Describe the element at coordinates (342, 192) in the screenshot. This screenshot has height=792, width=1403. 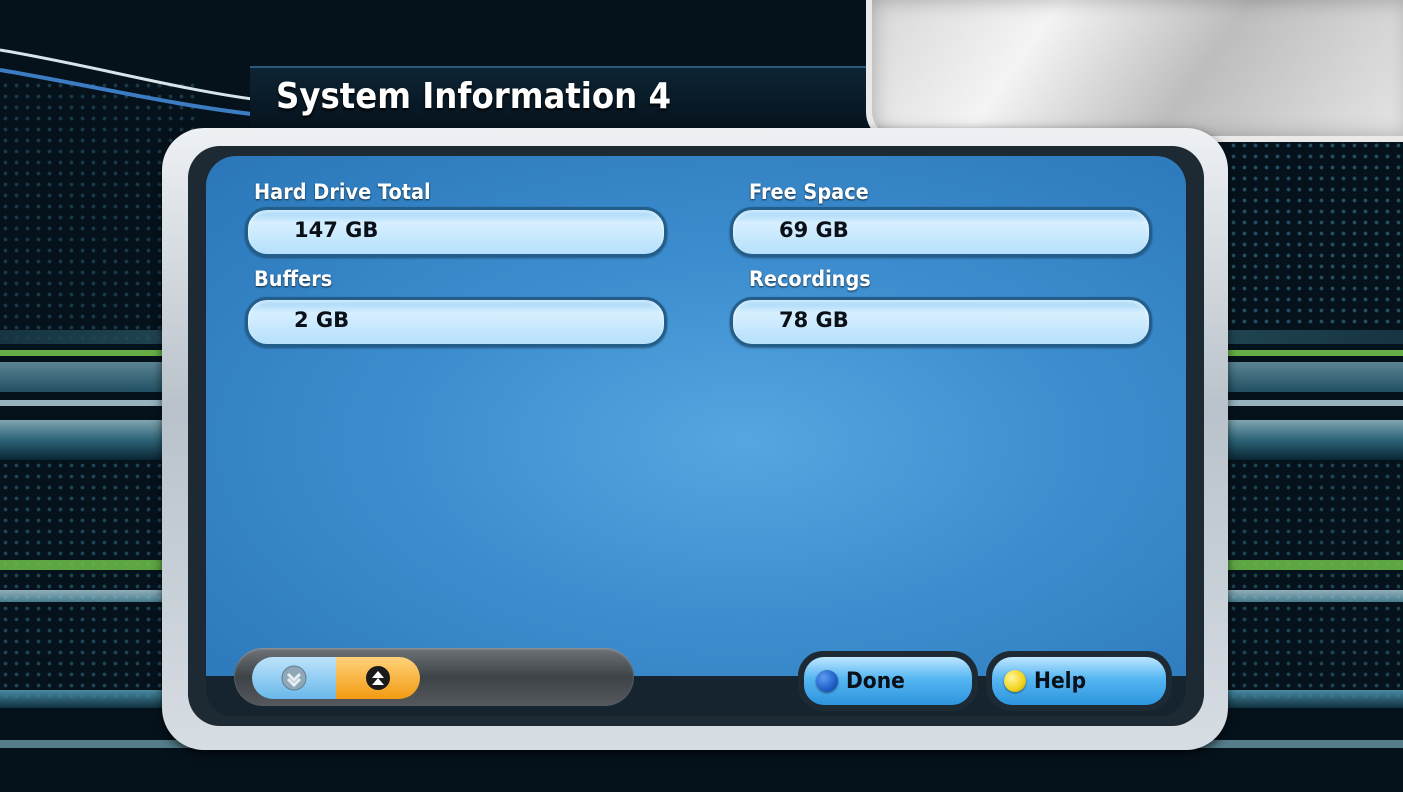
I see `hard-drive-total-label: Hard Drive Total` at that location.